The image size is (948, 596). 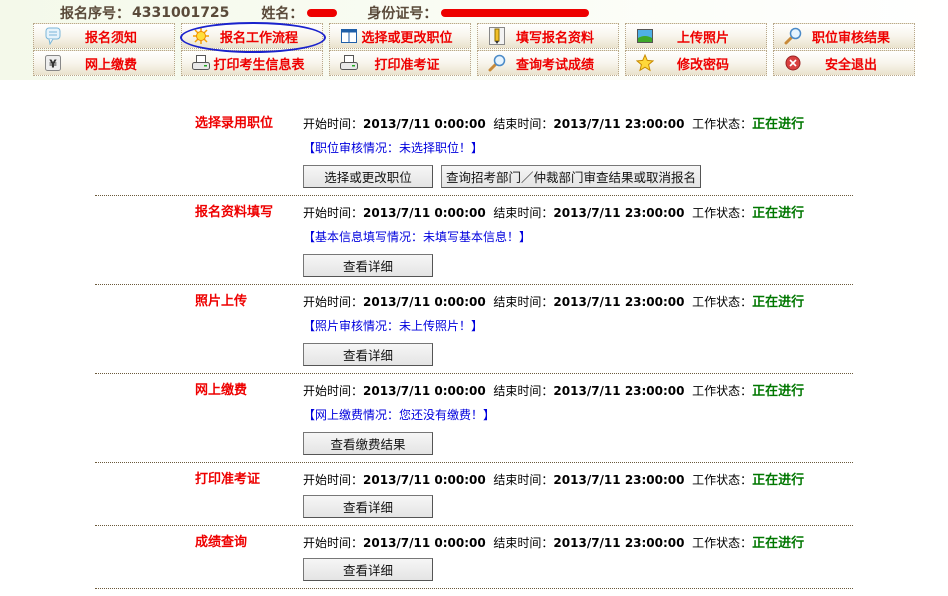 I want to click on id-number: 身份证号：, so click(x=478, y=13).